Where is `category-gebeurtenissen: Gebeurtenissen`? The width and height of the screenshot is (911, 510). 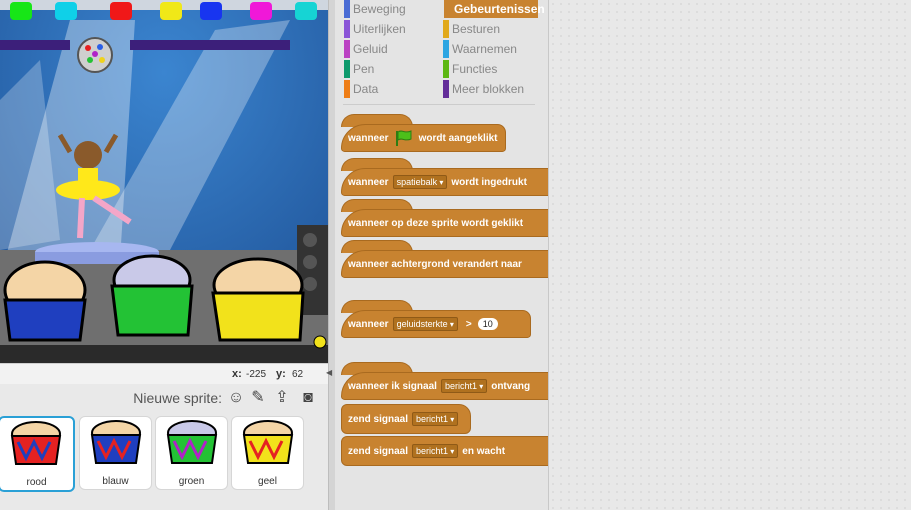
category-gebeurtenissen: Gebeurtenissen is located at coordinates (494, 9).